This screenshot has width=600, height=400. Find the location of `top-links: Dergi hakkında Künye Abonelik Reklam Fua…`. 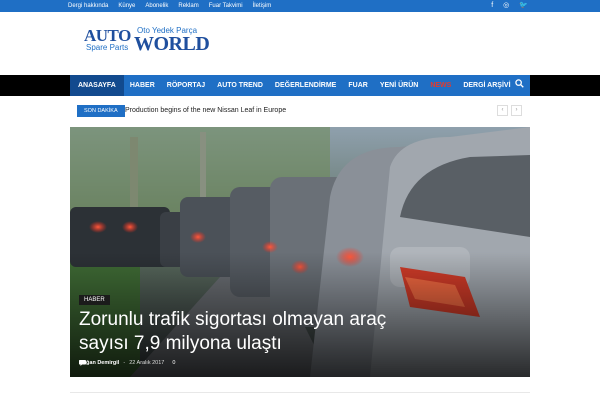

top-links: Dergi hakkında Künye Abonelik Reklam Fua… is located at coordinates (169, 6).